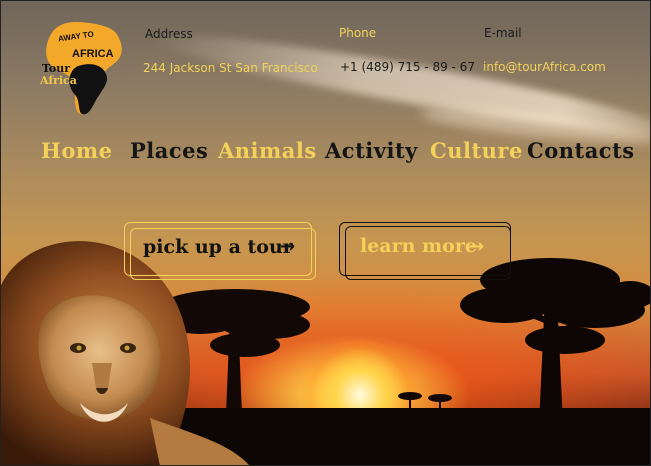  Describe the element at coordinates (544, 67) in the screenshot. I see `email-value: info@tourAfrica.com` at that location.